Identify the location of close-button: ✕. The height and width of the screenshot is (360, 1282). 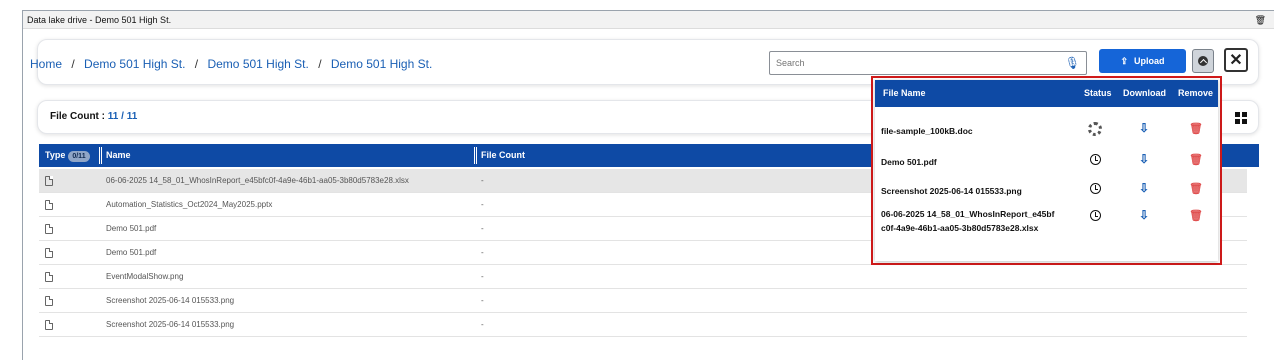
(1236, 60).